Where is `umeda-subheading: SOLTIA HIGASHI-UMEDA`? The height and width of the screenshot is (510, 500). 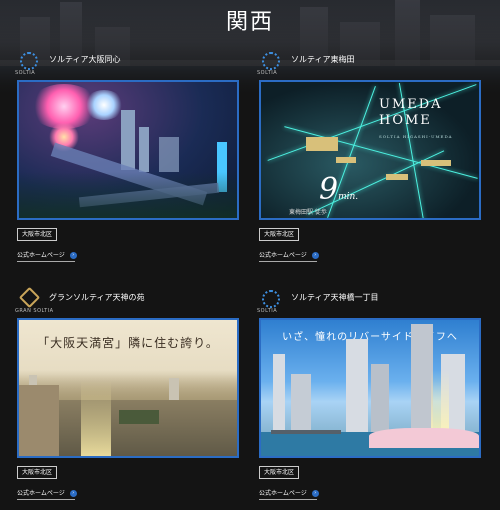 umeda-subheading: SOLTIA HIGASHI-UMEDA is located at coordinates (416, 136).